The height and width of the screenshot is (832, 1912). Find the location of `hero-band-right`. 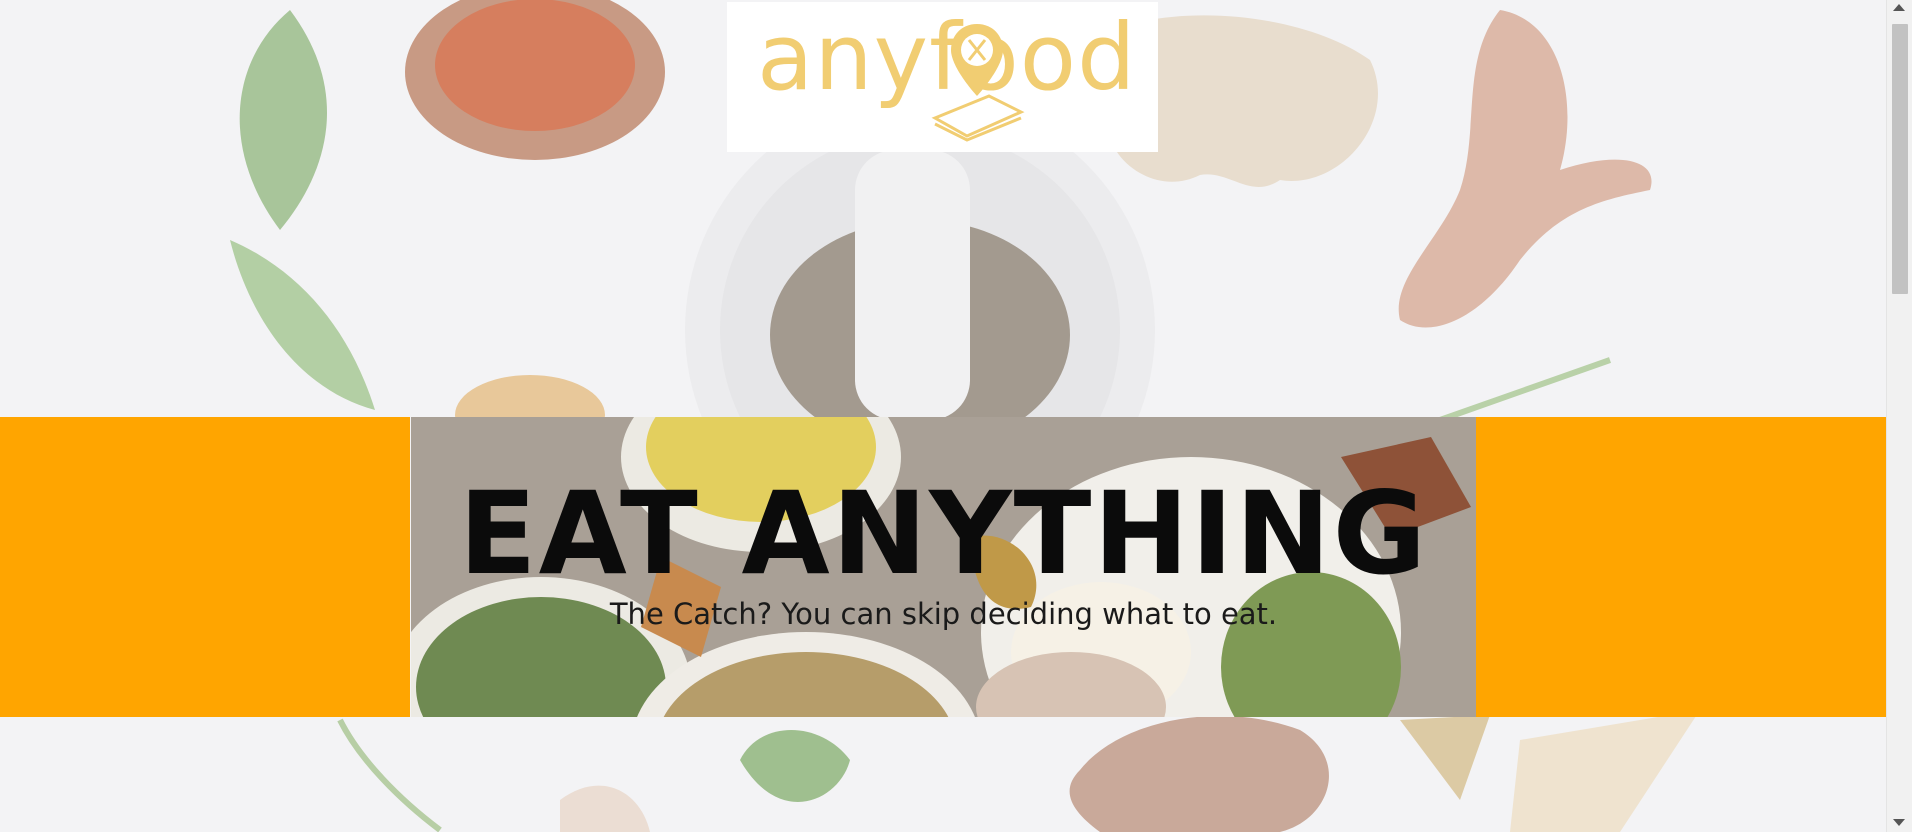

hero-band-right is located at coordinates (1681, 567).